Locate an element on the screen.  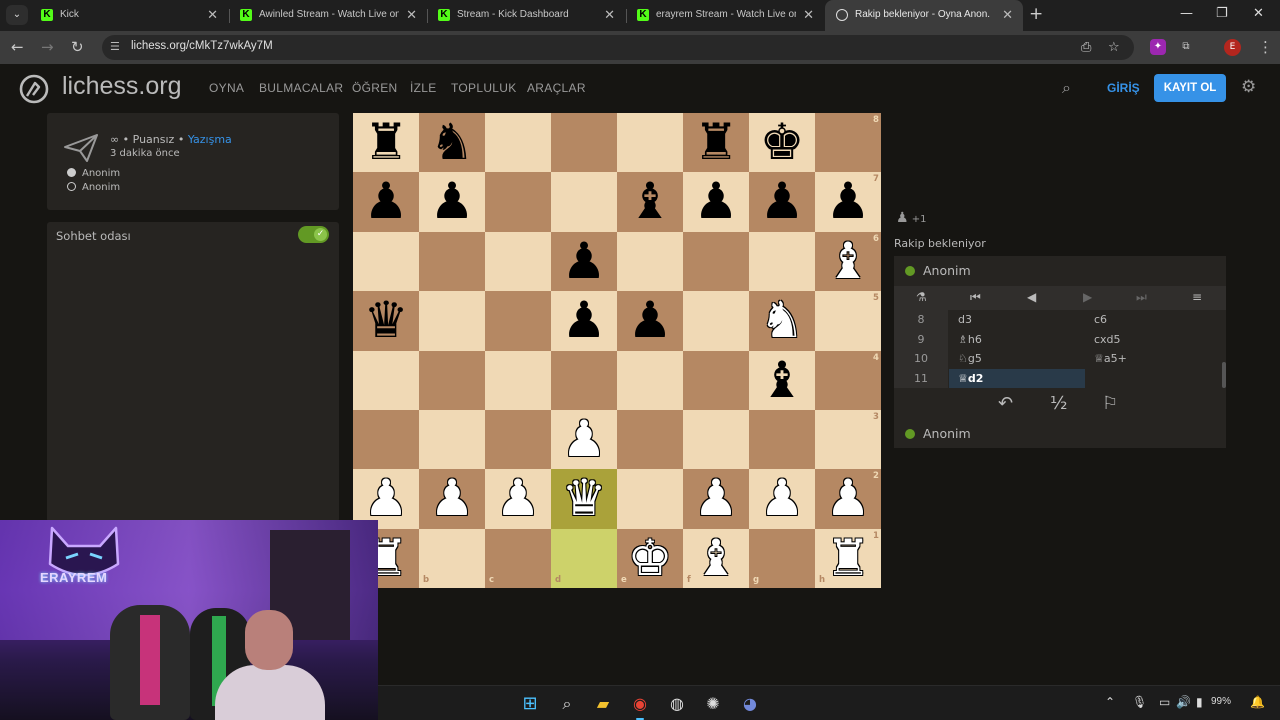
profile-avatar: E is located at coordinates (1232, 47).